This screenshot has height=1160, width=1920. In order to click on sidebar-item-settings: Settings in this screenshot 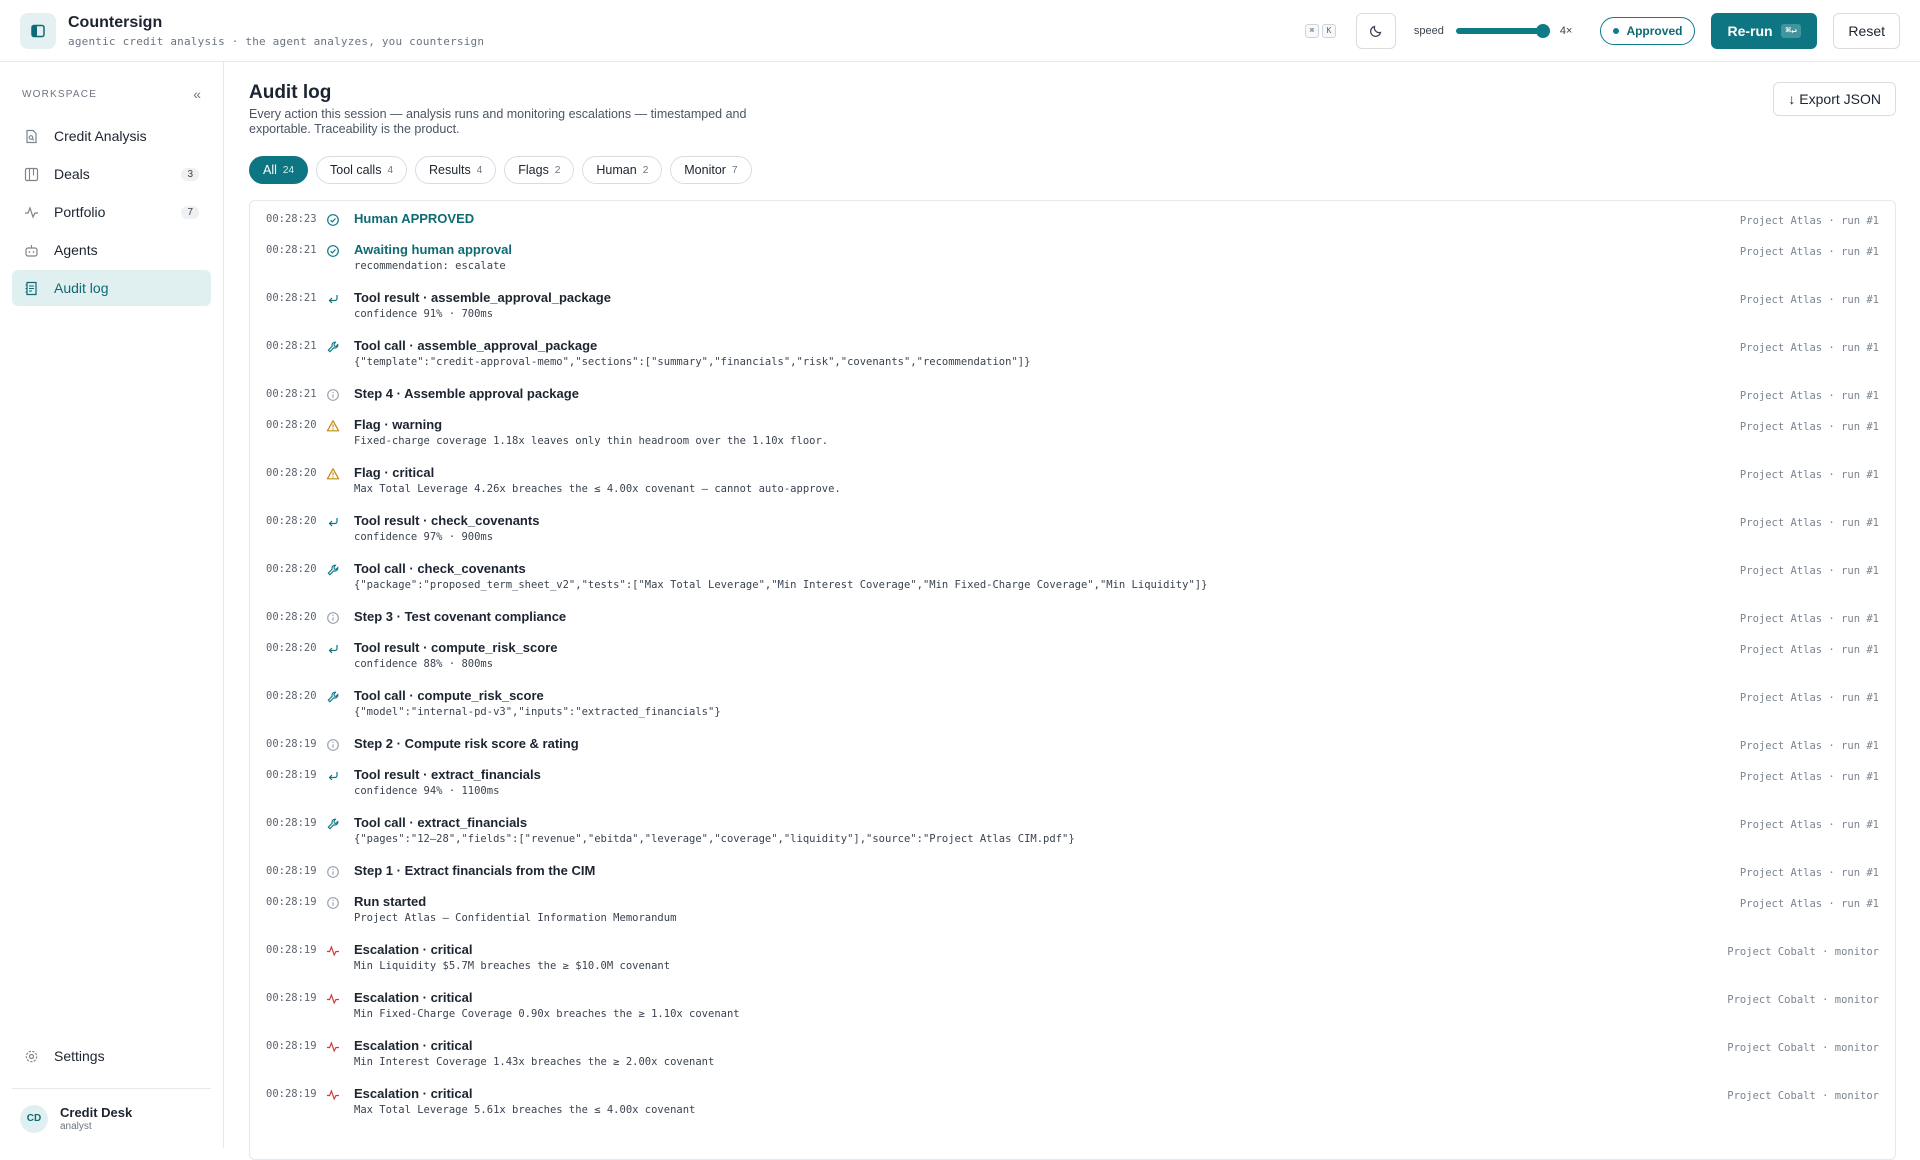, I will do `click(111, 1056)`.